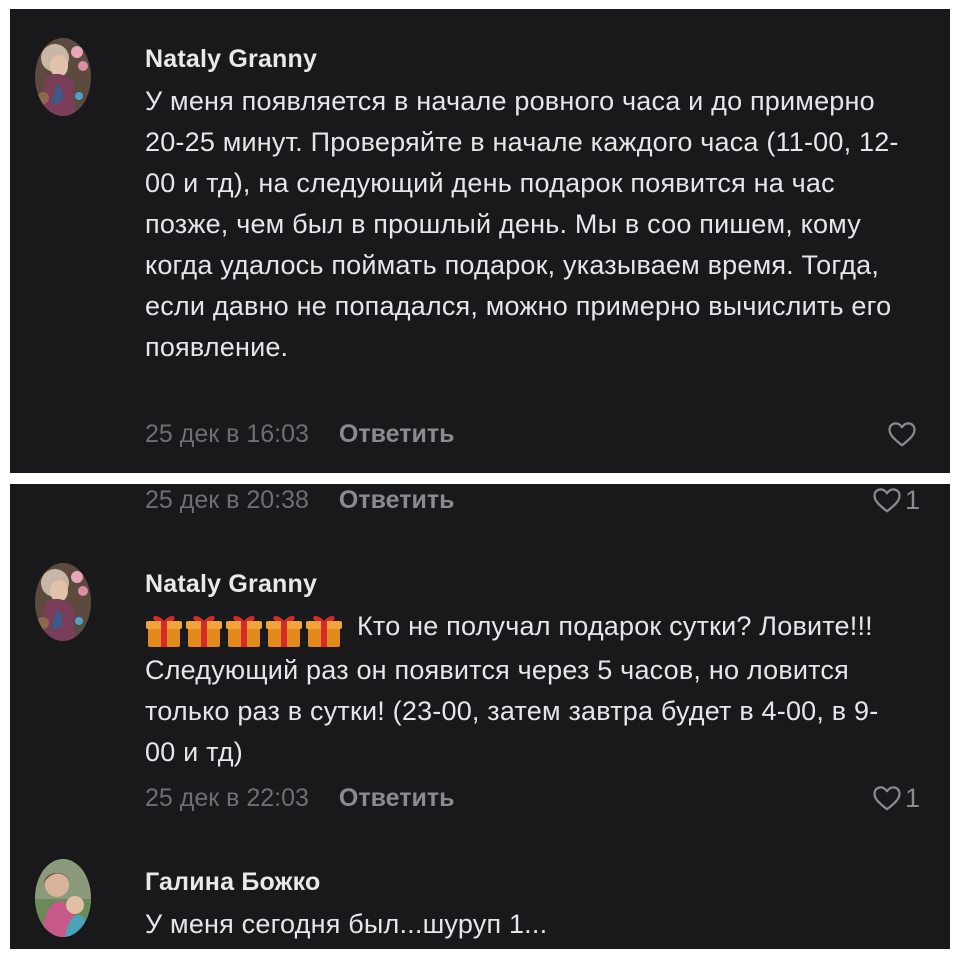  I want to click on comment-meta: 25 дек в 16:03 Ответить, so click(299, 434).